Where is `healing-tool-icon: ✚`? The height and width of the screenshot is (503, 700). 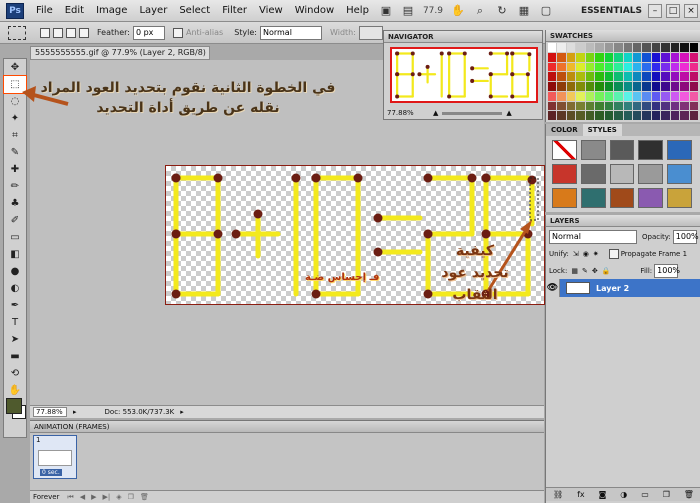 healing-tool-icon: ✚ is located at coordinates (15, 169).